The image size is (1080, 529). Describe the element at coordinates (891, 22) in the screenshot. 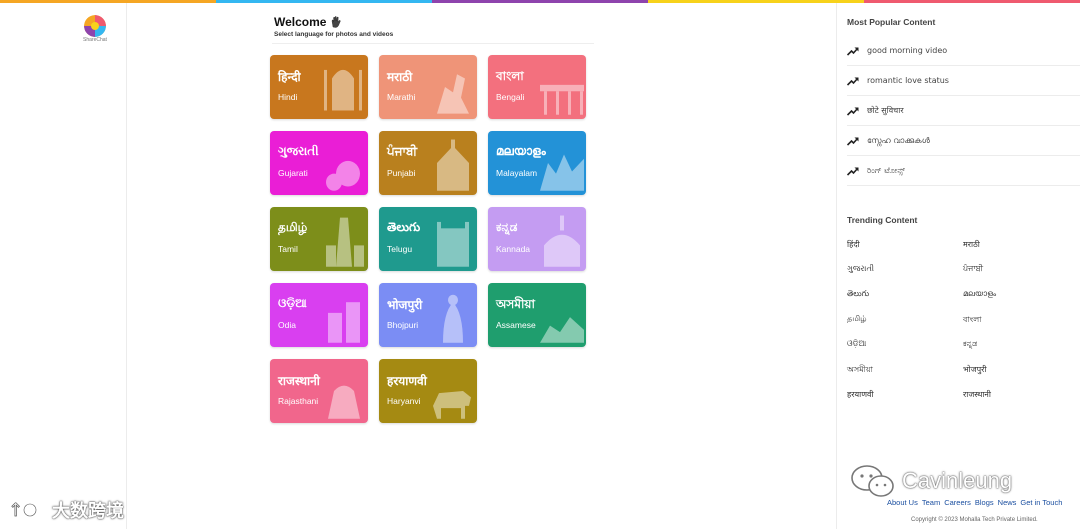

I see `popular-heading: Most Popular Content` at that location.